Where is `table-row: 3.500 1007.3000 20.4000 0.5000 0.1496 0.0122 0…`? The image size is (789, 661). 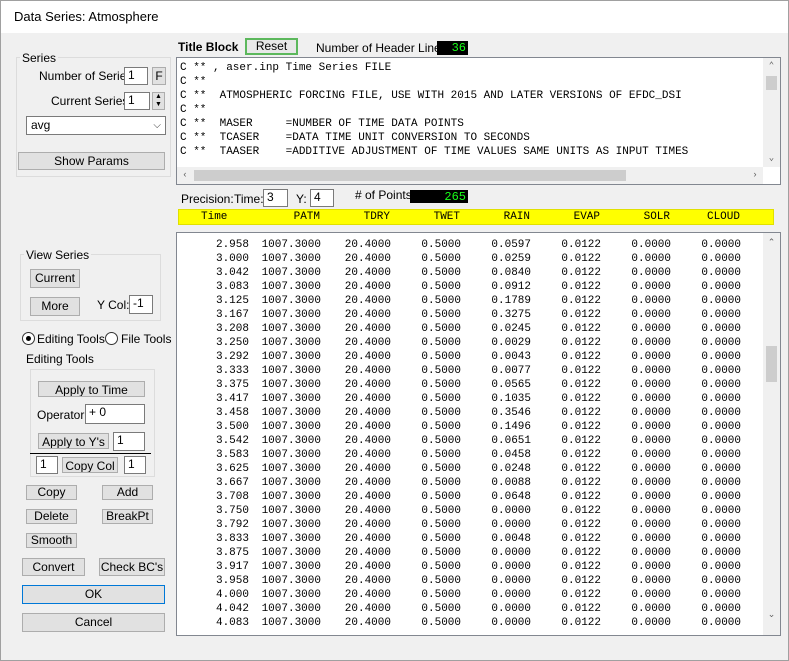
table-row: 3.500 1007.3000 20.4000 0.5000 0.1496 0.0122 0… is located at coordinates (469, 427).